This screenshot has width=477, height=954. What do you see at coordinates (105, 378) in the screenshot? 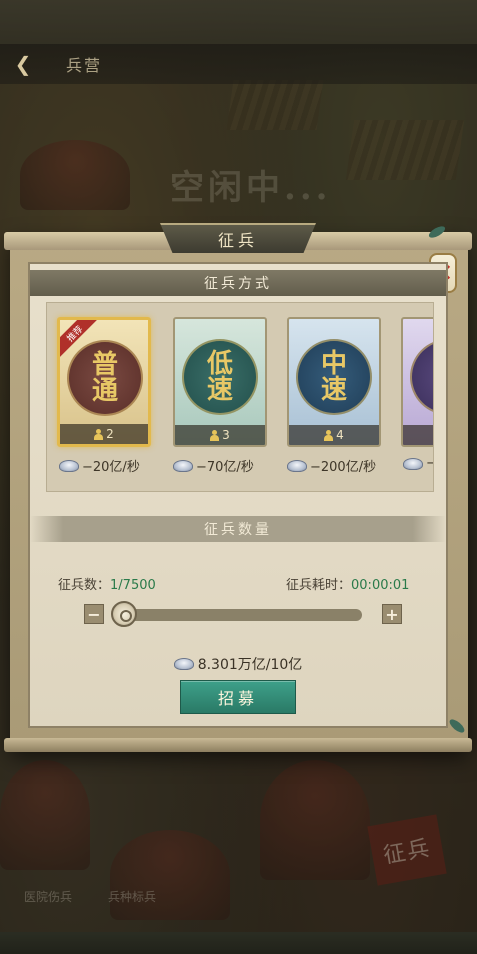
I see `mode-emblem: 普通` at bounding box center [105, 378].